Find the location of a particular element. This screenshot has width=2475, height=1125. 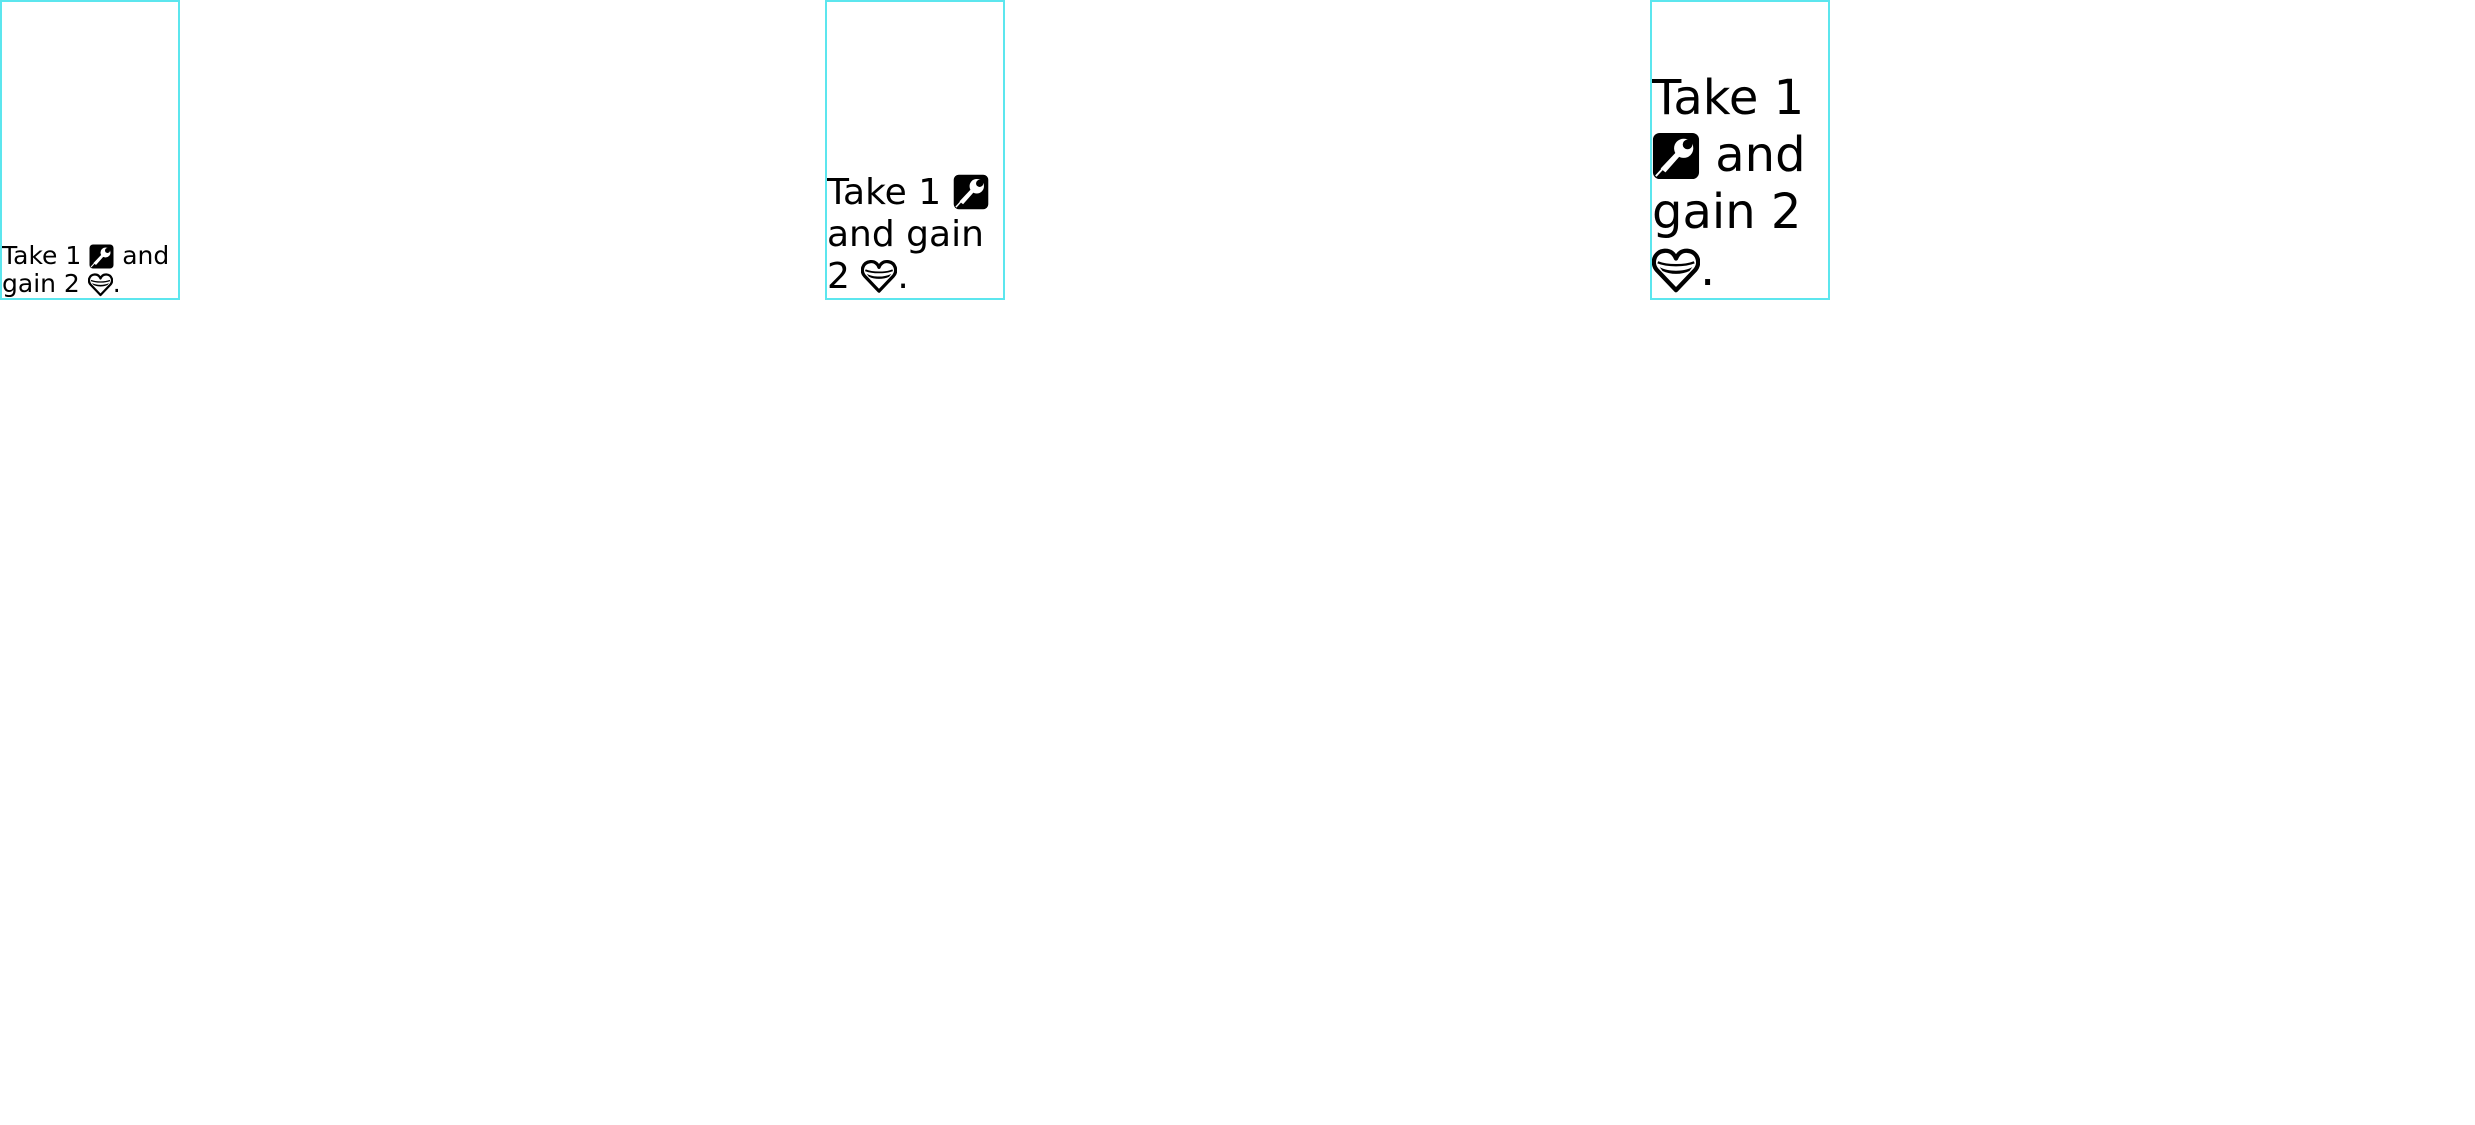

card-large: Take 1 and gain 2 . is located at coordinates (1740, 150).